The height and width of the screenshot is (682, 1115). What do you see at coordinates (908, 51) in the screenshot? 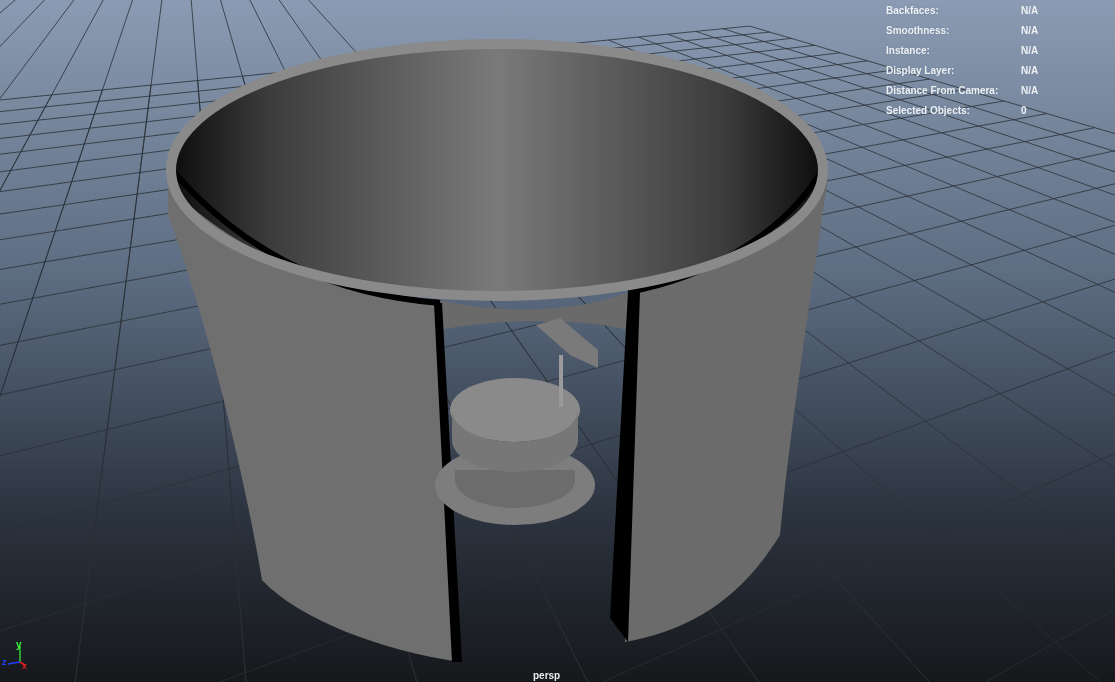
I see `hud-label: Instance:` at bounding box center [908, 51].